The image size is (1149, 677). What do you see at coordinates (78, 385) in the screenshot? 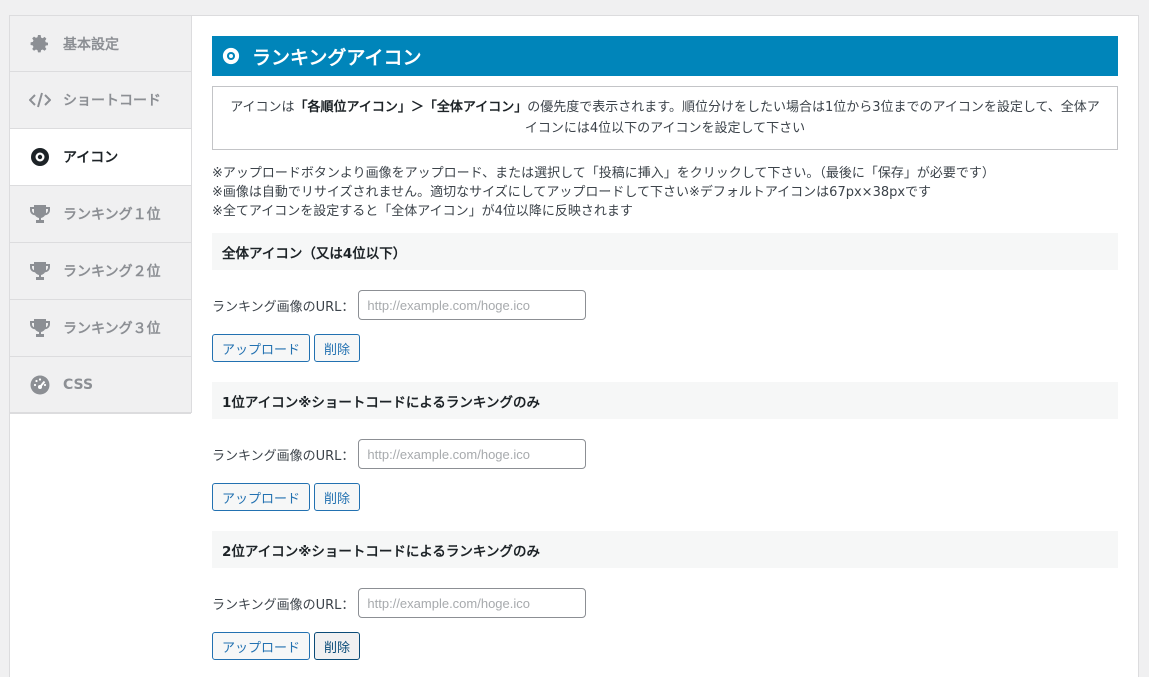
I see `sidebar-item-label: CSS` at bounding box center [78, 385].